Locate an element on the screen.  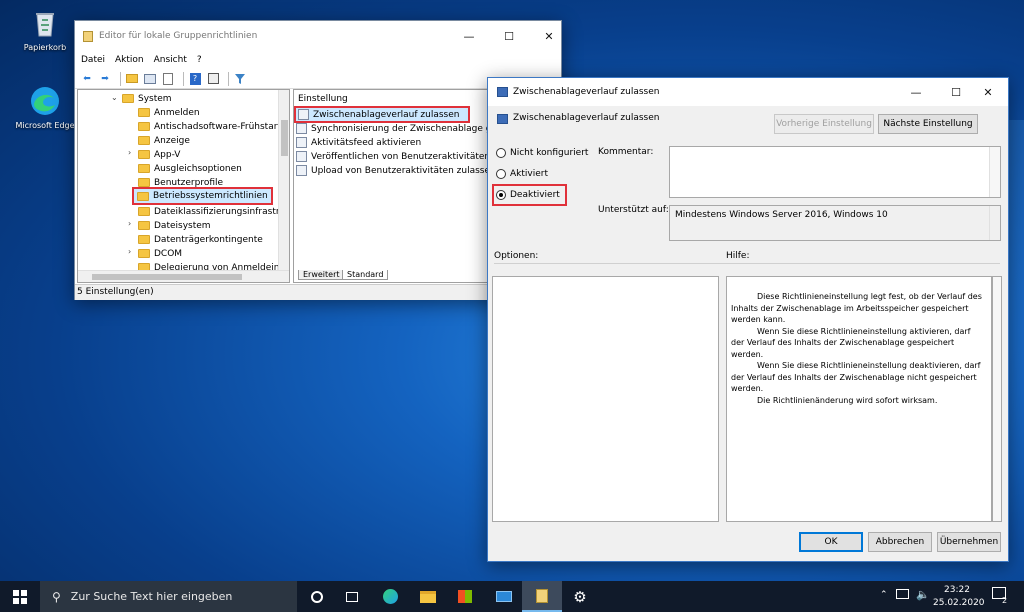
gpedit-taskbar-icon is located at coordinates (542, 596).